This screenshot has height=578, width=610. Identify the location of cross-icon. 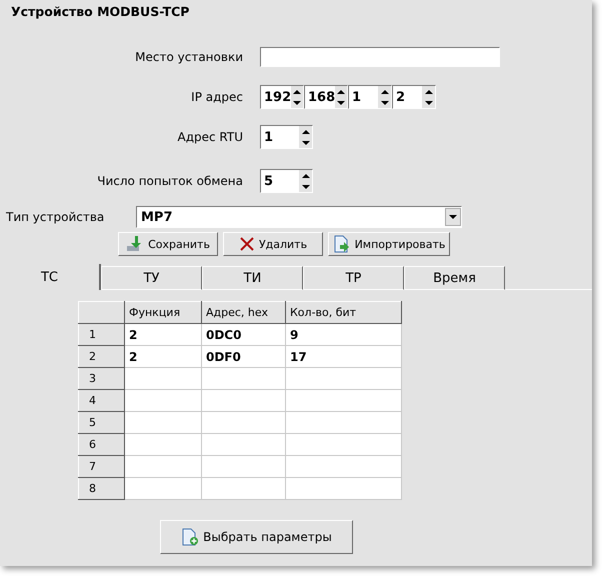
(246, 244).